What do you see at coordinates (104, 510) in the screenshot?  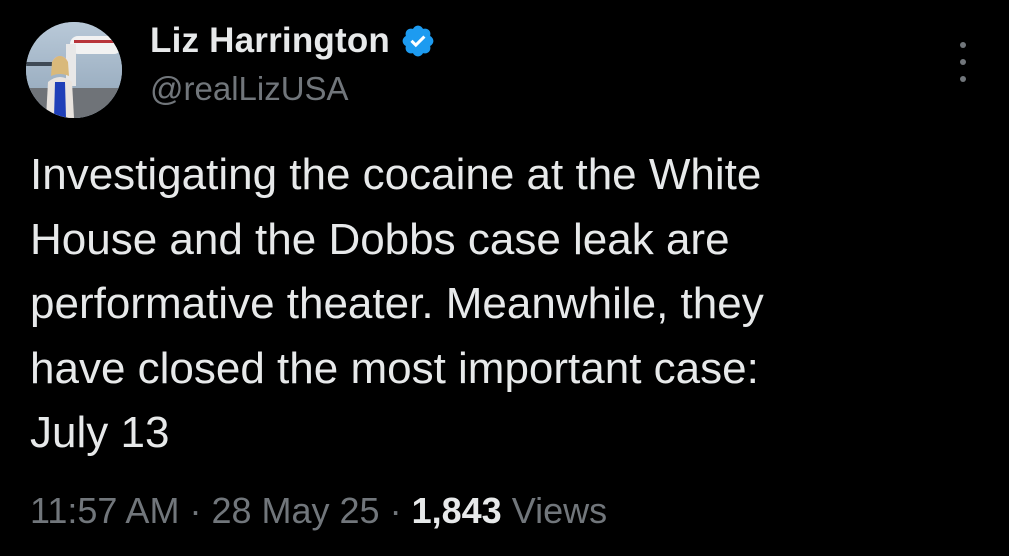 I see `tweet-time: 11:57 AM` at bounding box center [104, 510].